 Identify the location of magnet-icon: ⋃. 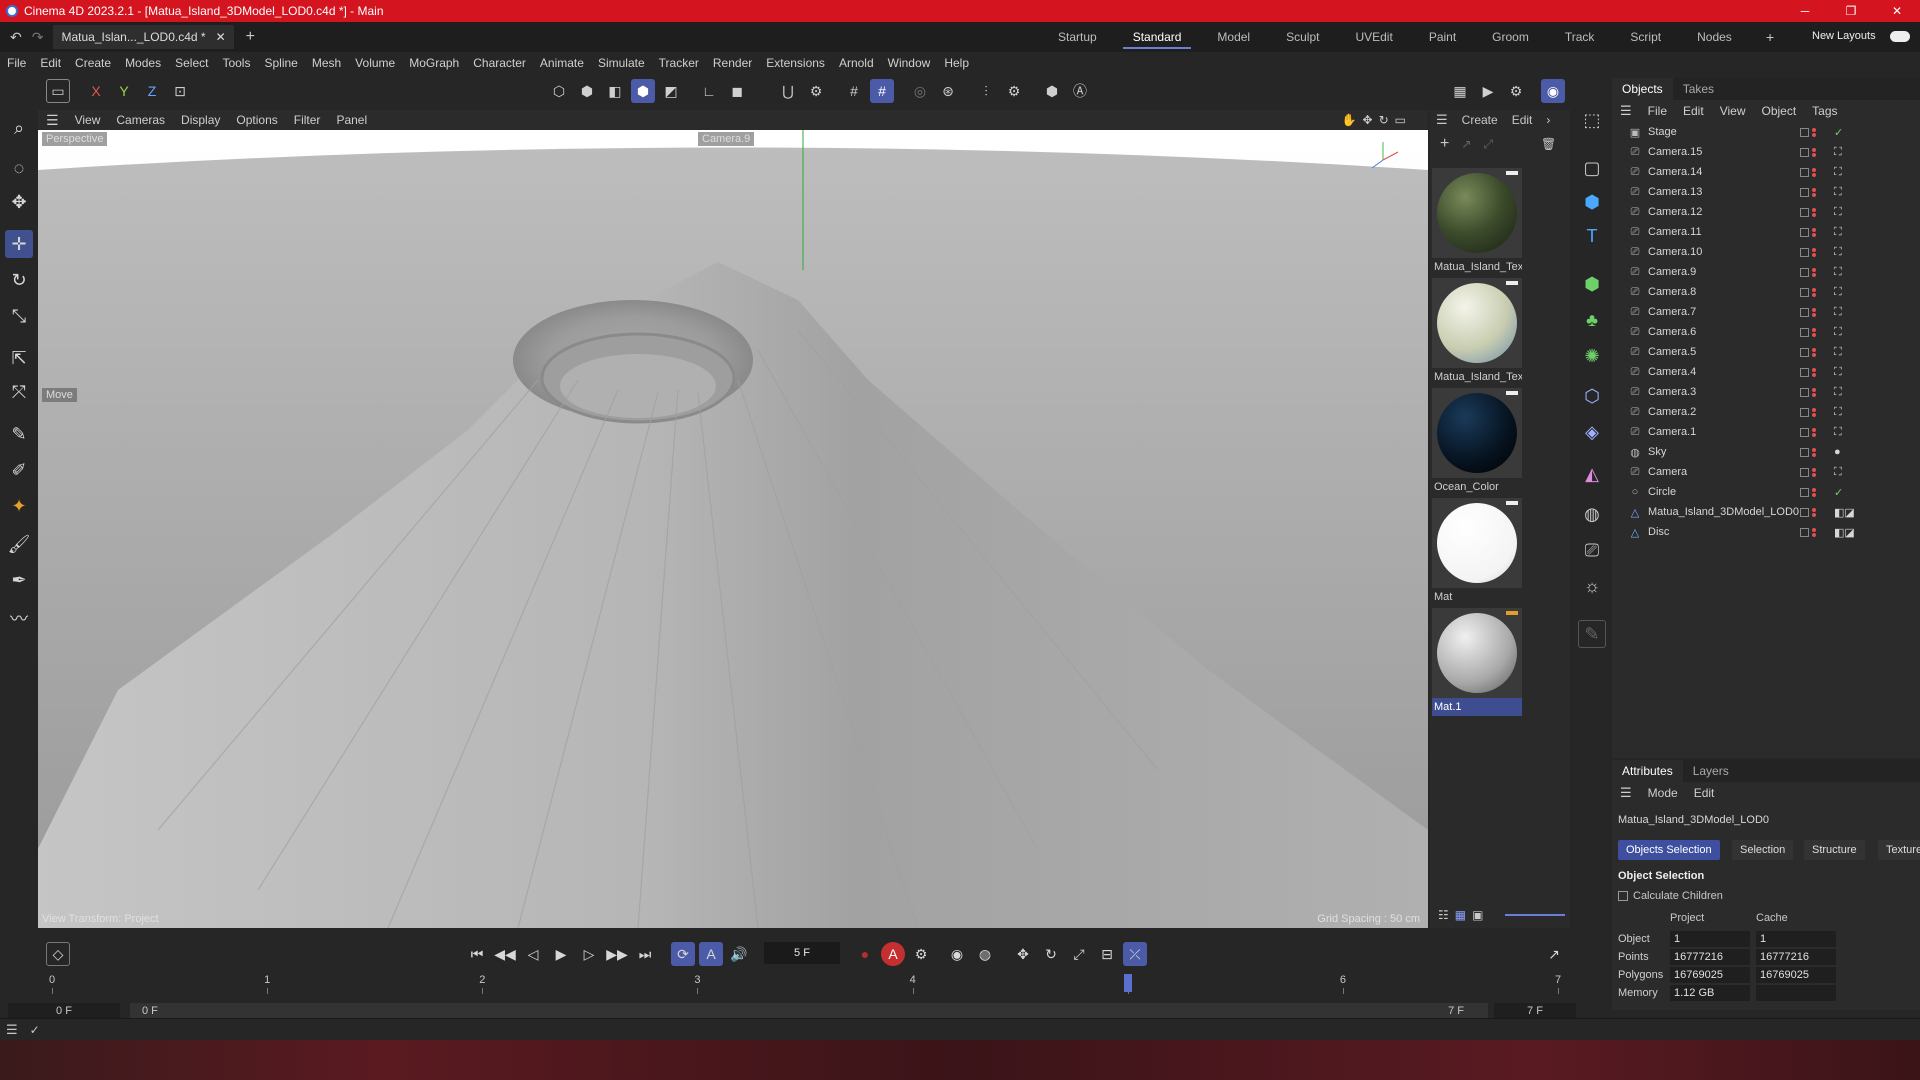
(788, 91).